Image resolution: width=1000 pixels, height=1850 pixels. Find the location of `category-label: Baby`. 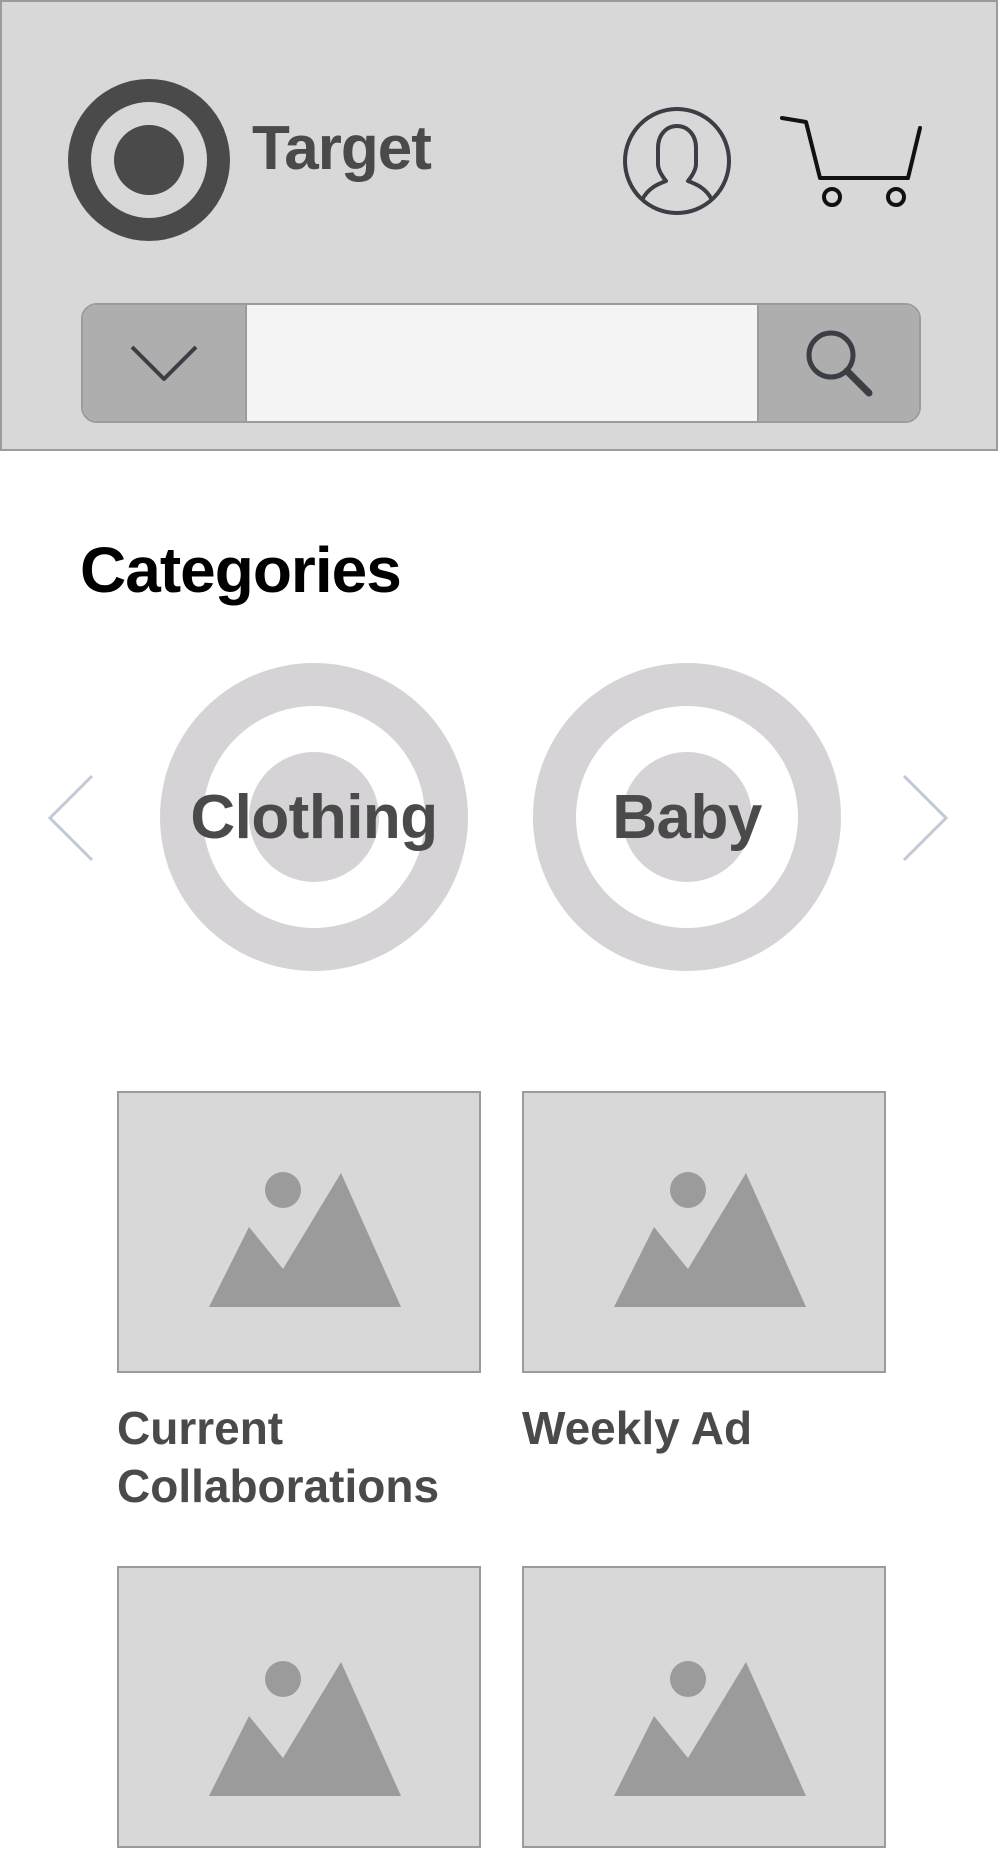

category-label: Baby is located at coordinates (687, 817).